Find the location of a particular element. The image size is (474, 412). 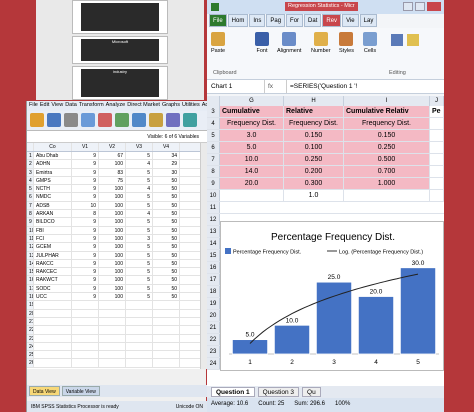

row-number: 6 is located at coordinates (30, 197).